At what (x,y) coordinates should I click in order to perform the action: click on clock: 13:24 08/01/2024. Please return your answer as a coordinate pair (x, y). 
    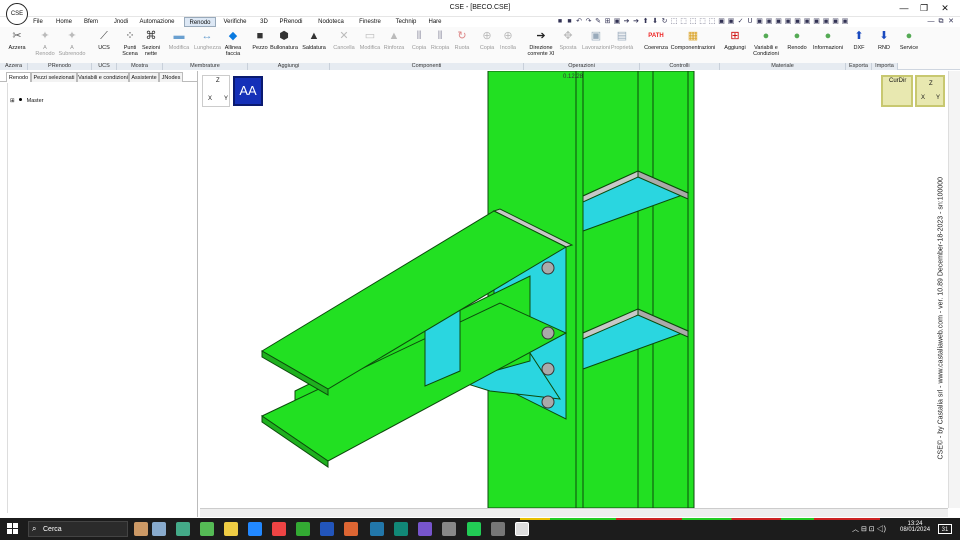
    Looking at the image, I should click on (915, 527).